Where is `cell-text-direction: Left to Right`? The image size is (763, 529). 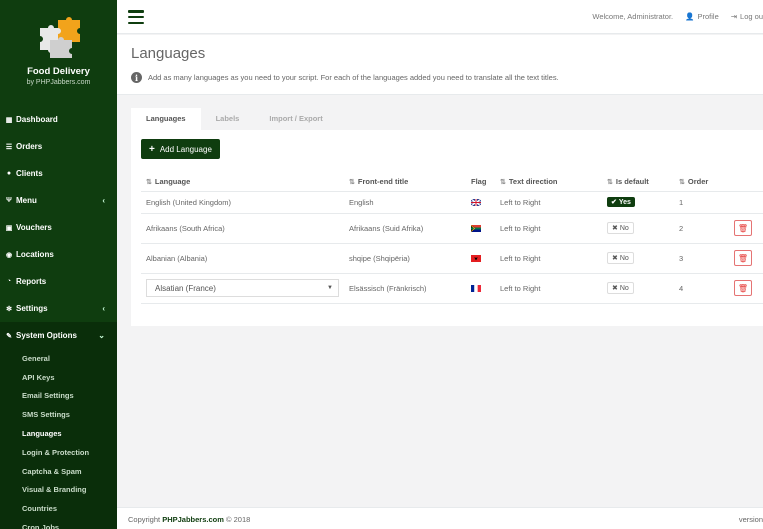
cell-text-direction: Left to Right is located at coordinates (548, 228).